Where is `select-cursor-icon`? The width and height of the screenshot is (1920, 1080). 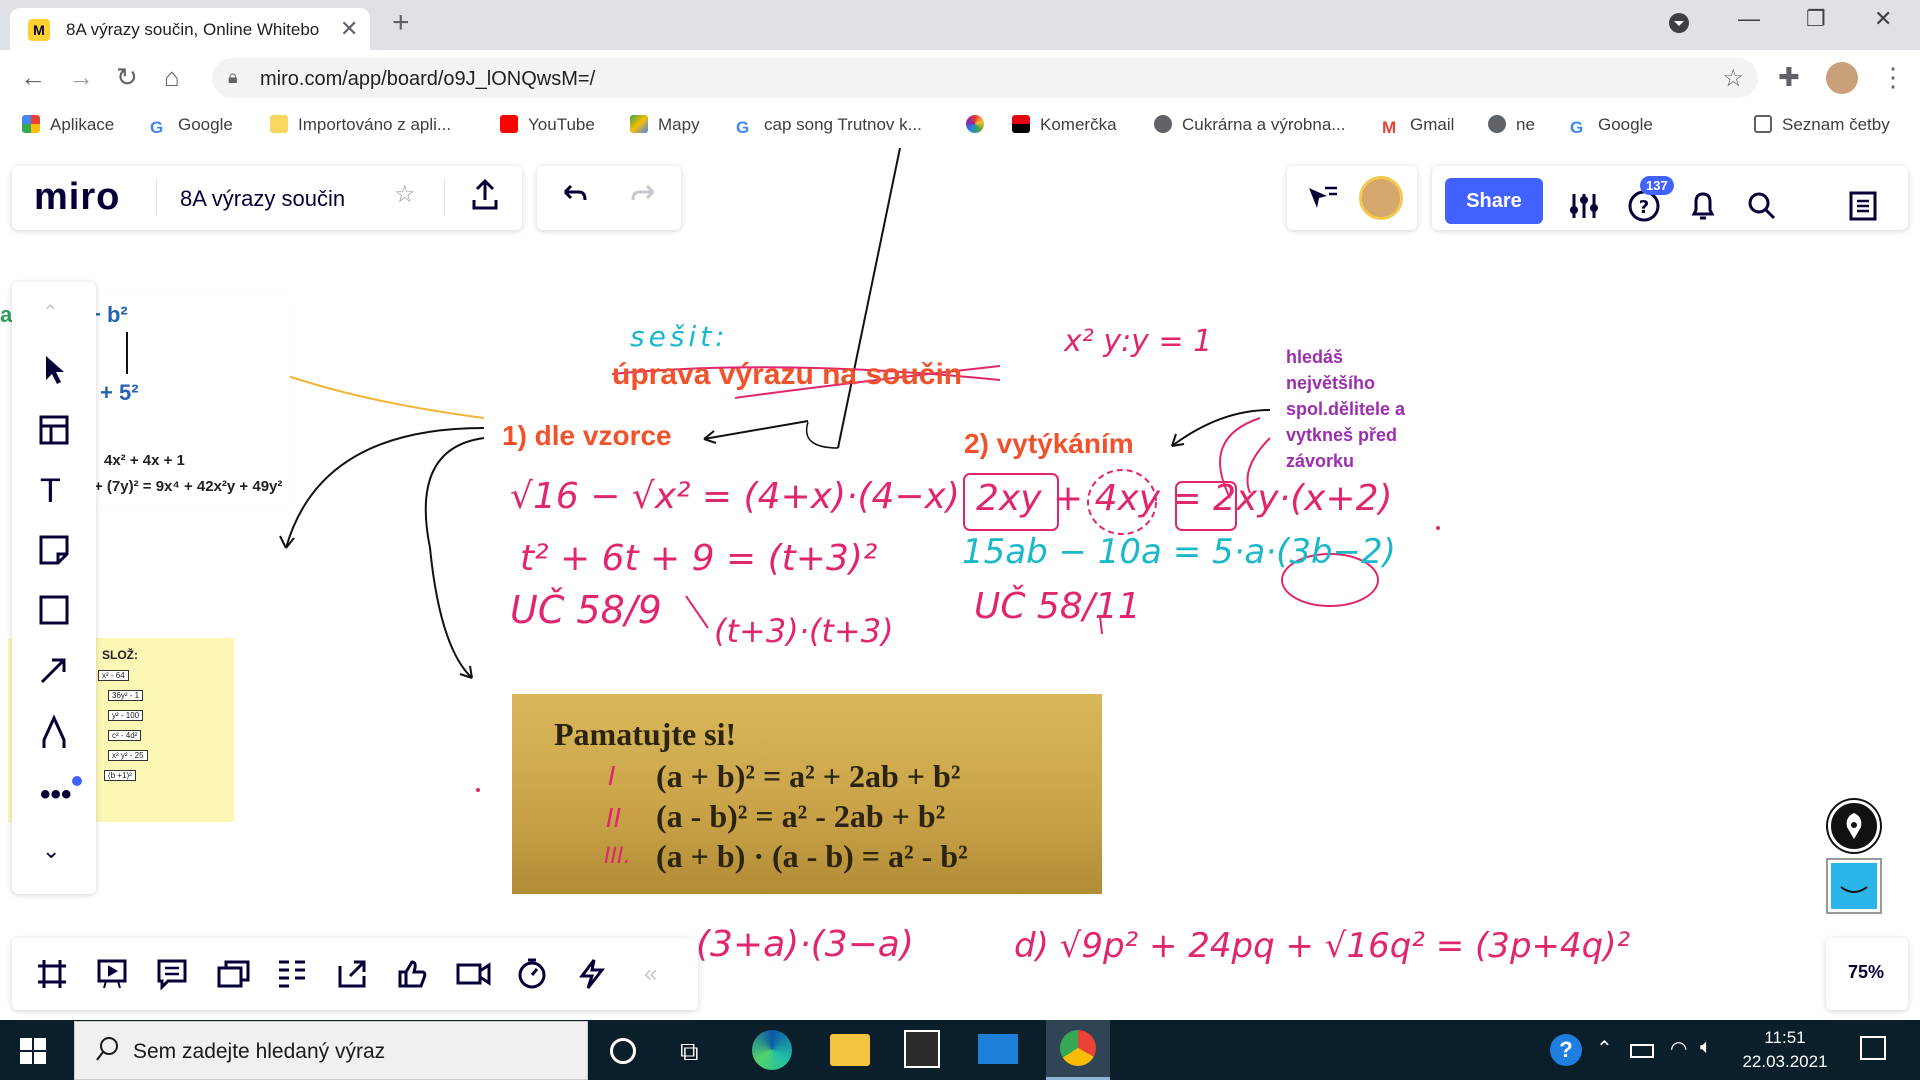 select-cursor-icon is located at coordinates (54, 370).